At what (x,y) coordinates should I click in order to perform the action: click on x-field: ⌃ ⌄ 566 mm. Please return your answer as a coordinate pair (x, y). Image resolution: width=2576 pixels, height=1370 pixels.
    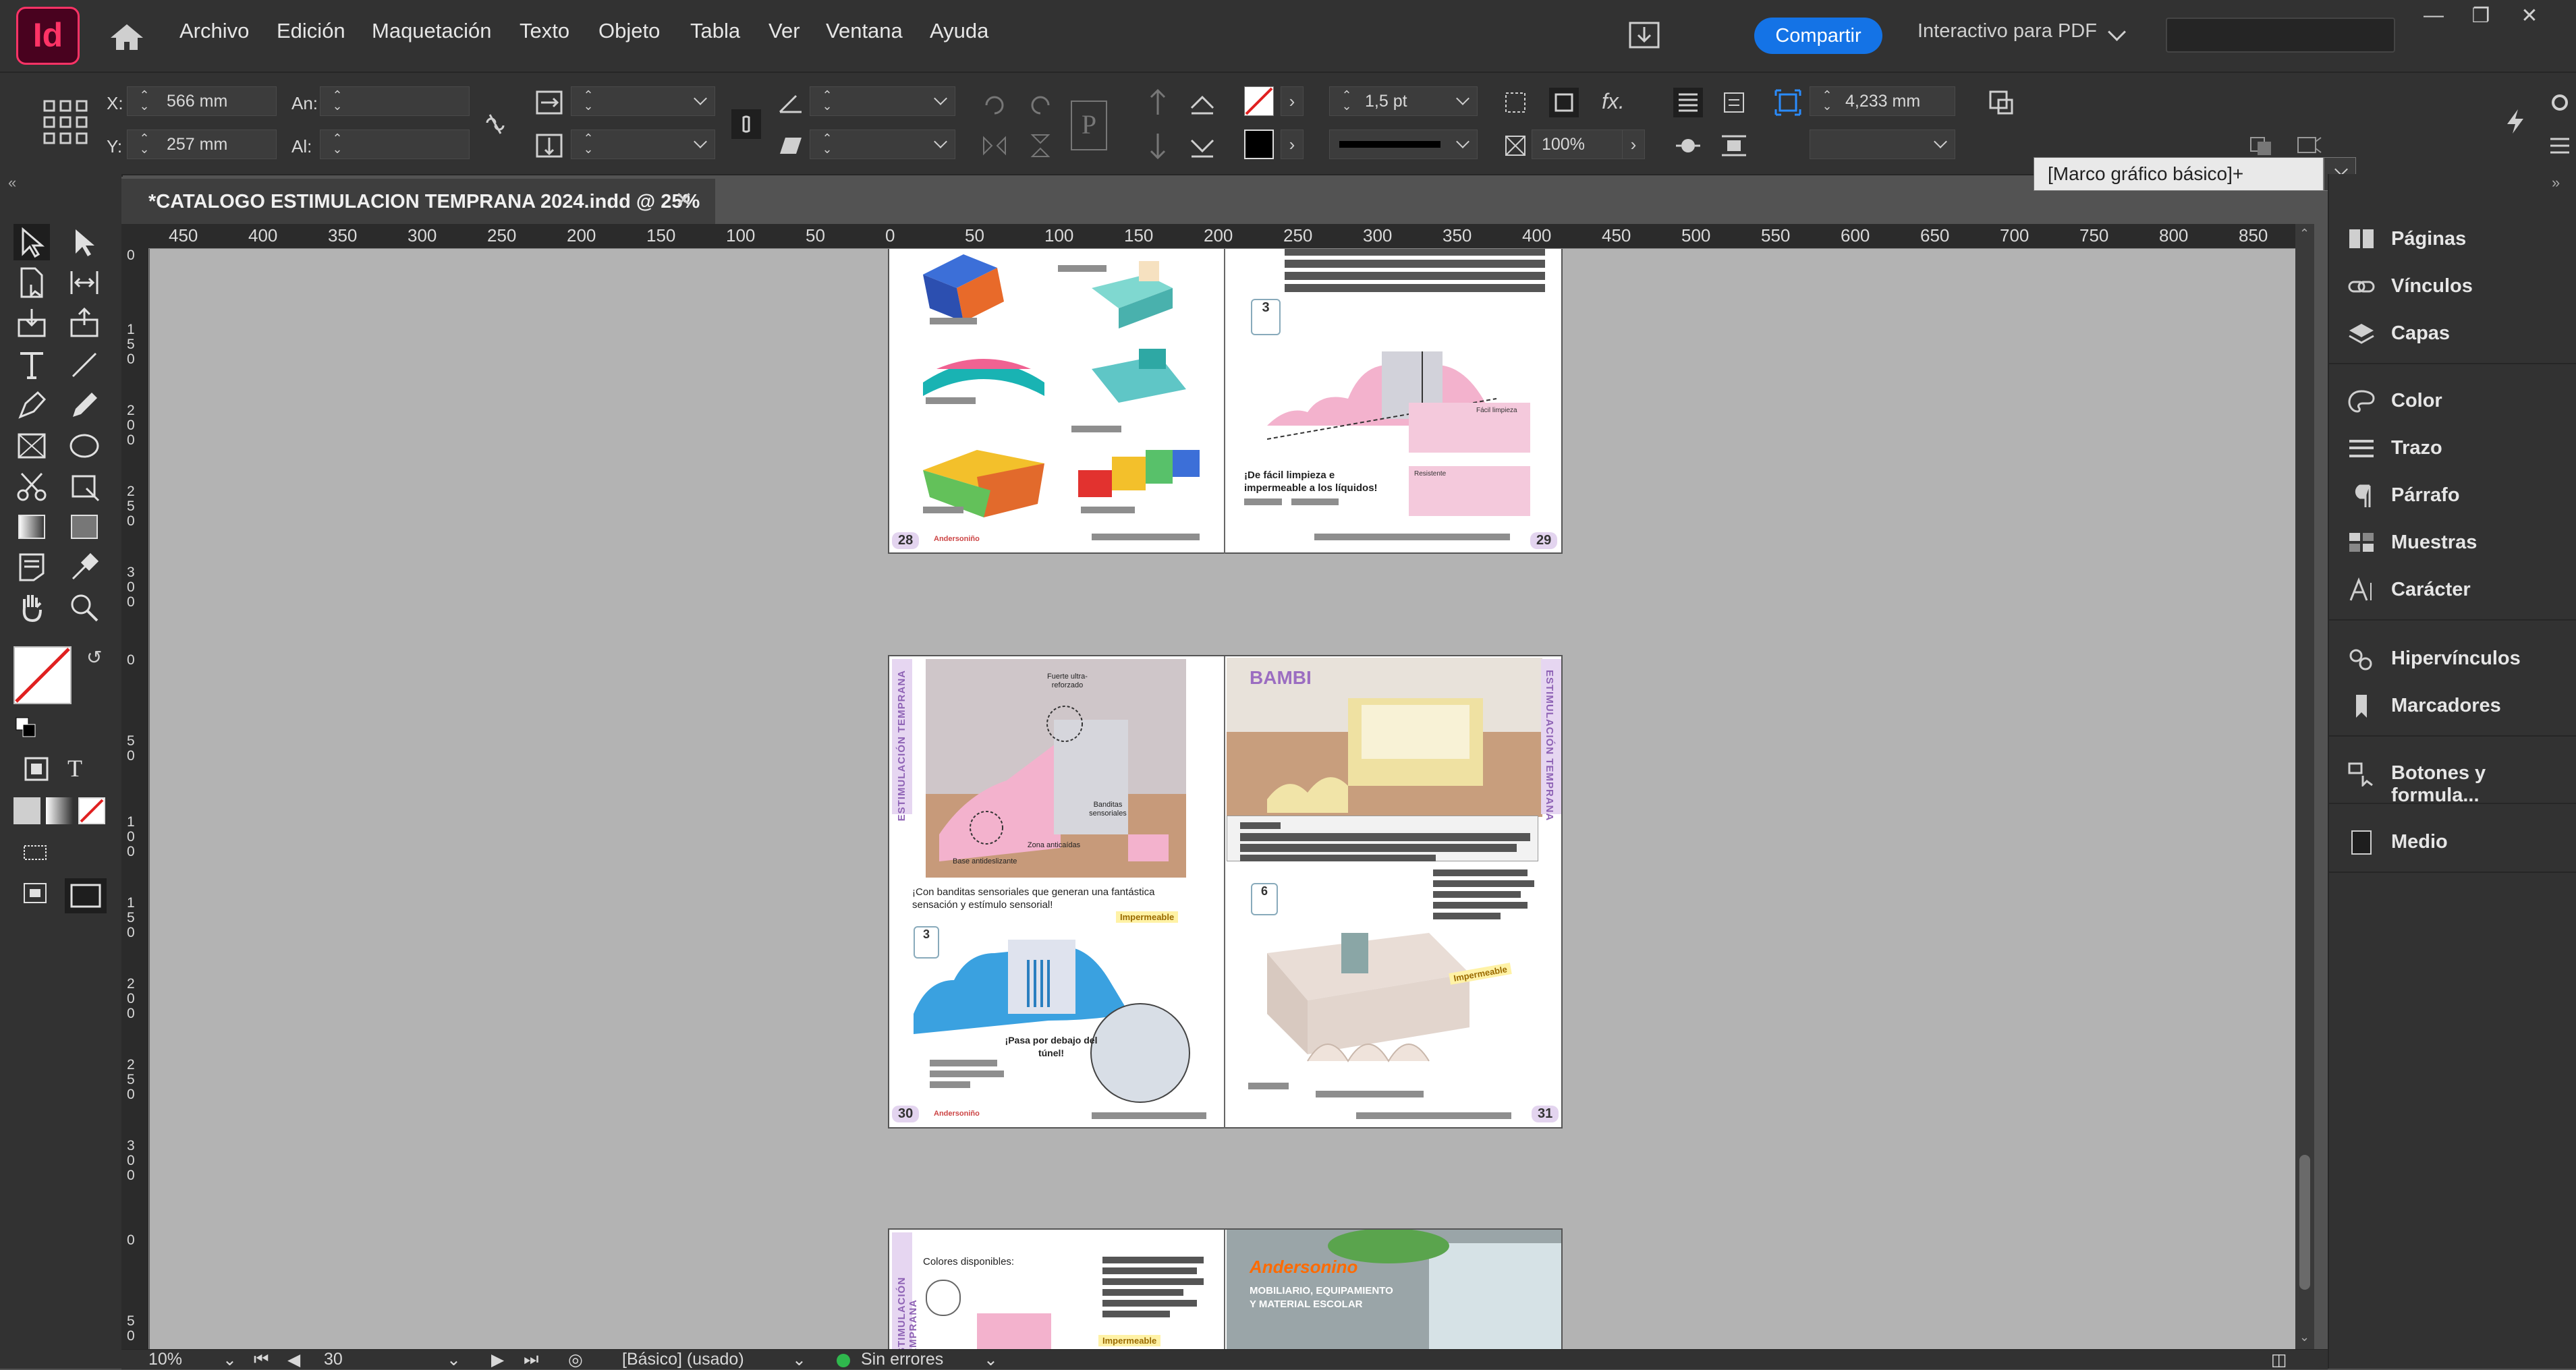
    Looking at the image, I should click on (202, 101).